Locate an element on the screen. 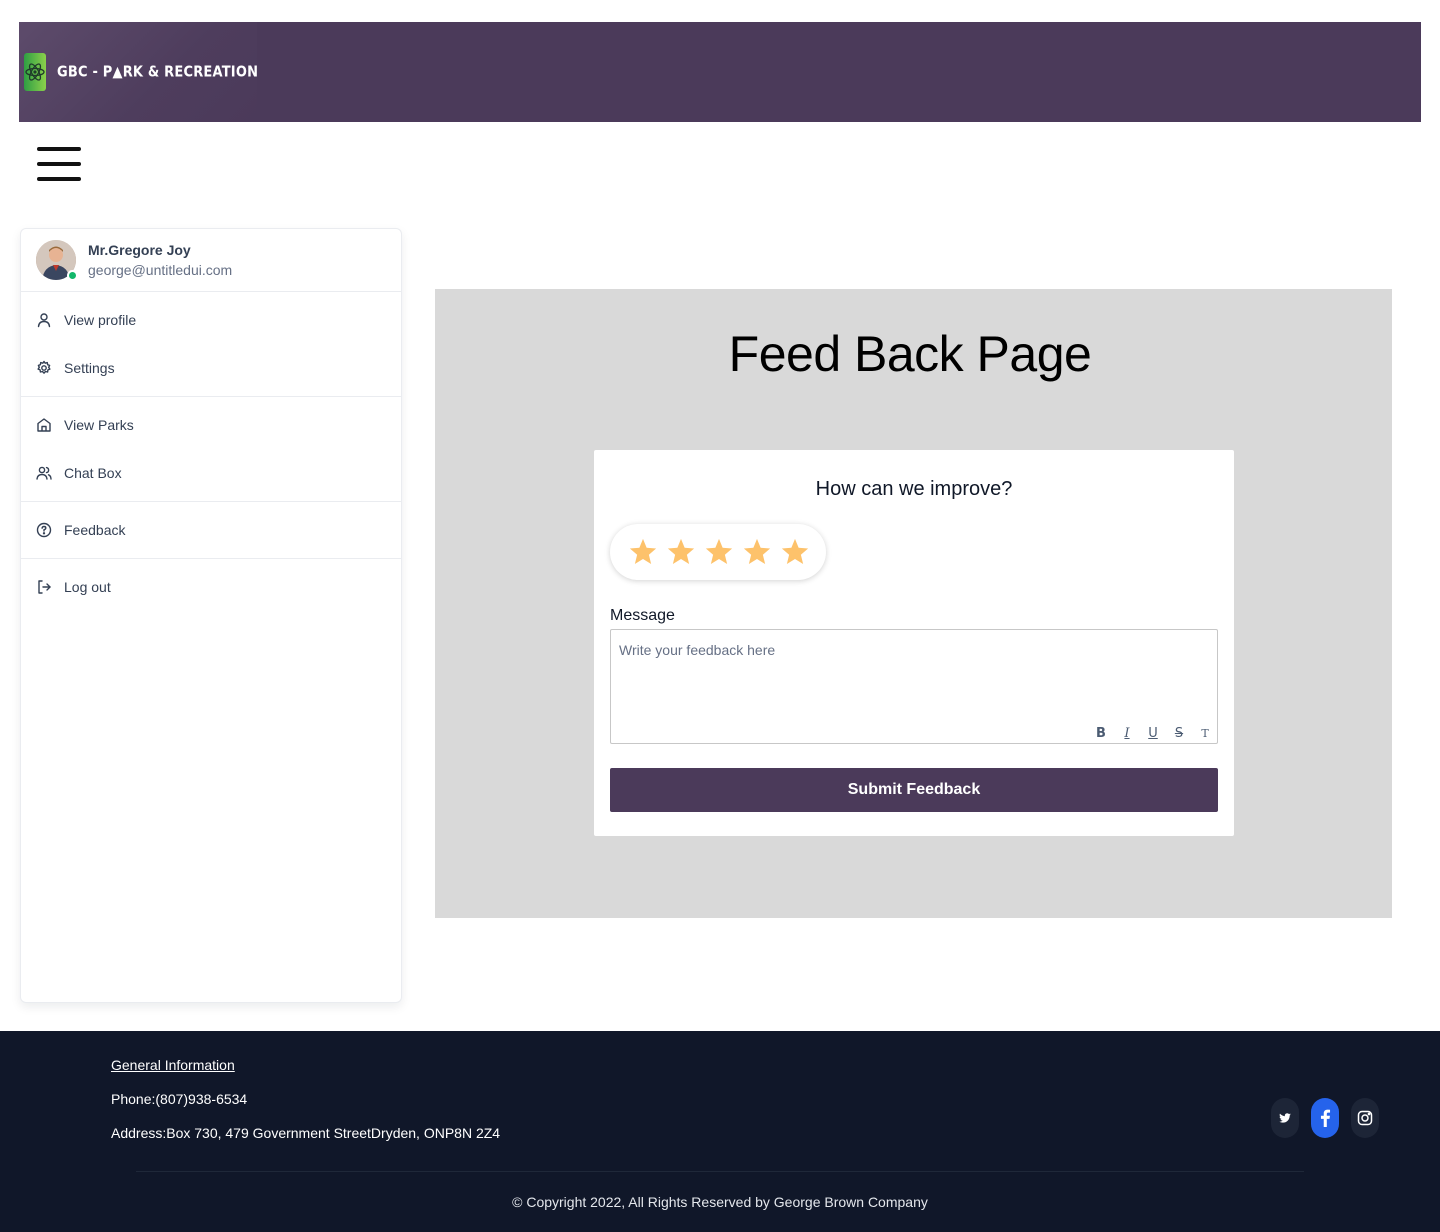  menu-item-view-profile: View profile is located at coordinates (211, 320).